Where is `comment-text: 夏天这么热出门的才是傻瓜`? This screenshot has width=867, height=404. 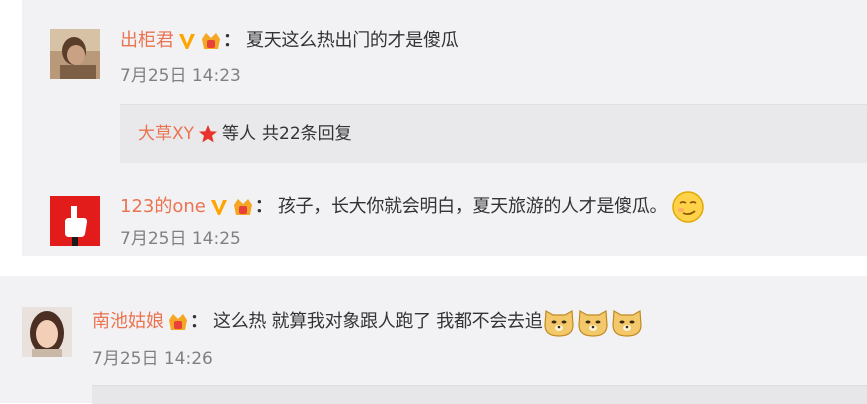
comment-text: 夏天这么热出门的才是傻瓜 is located at coordinates (352, 40).